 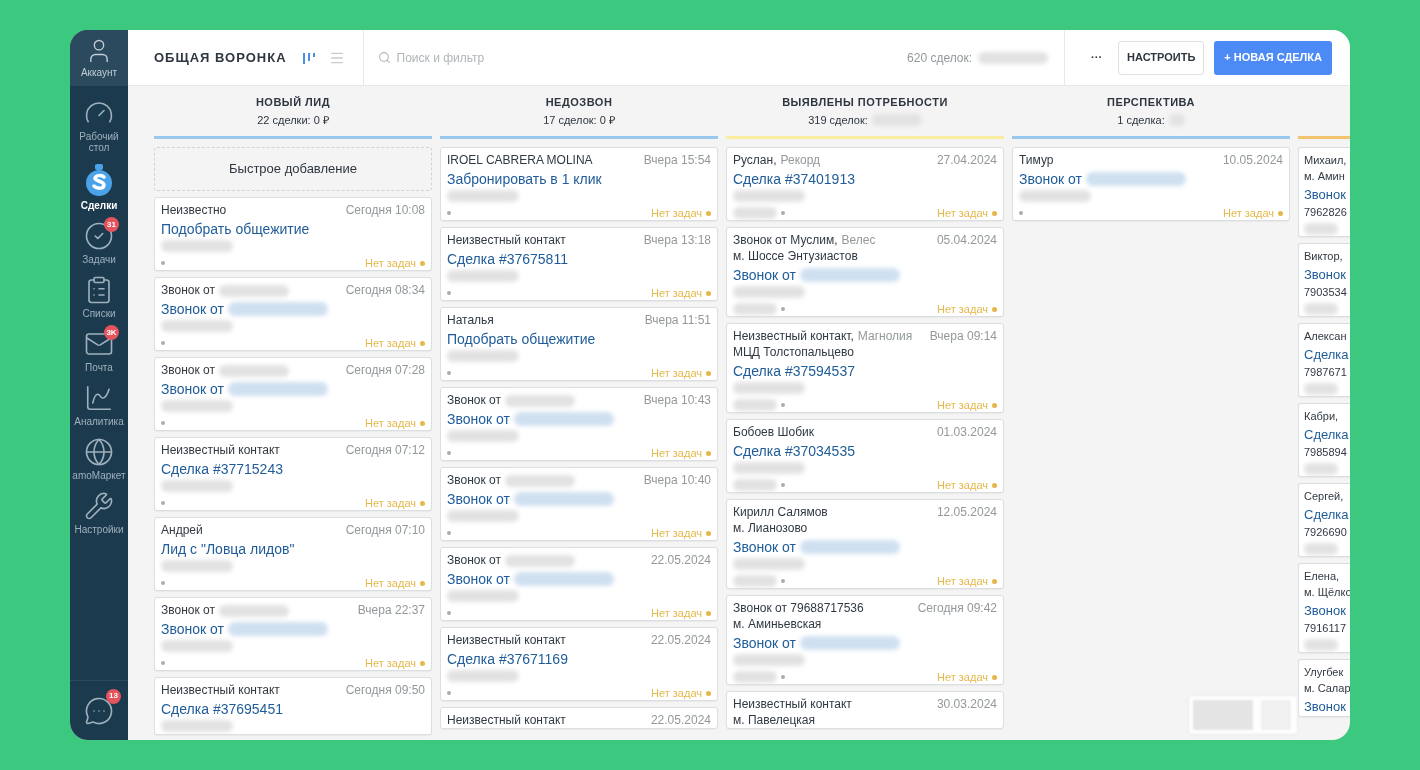 I want to click on nav-item: Сделки, so click(x=99, y=187).